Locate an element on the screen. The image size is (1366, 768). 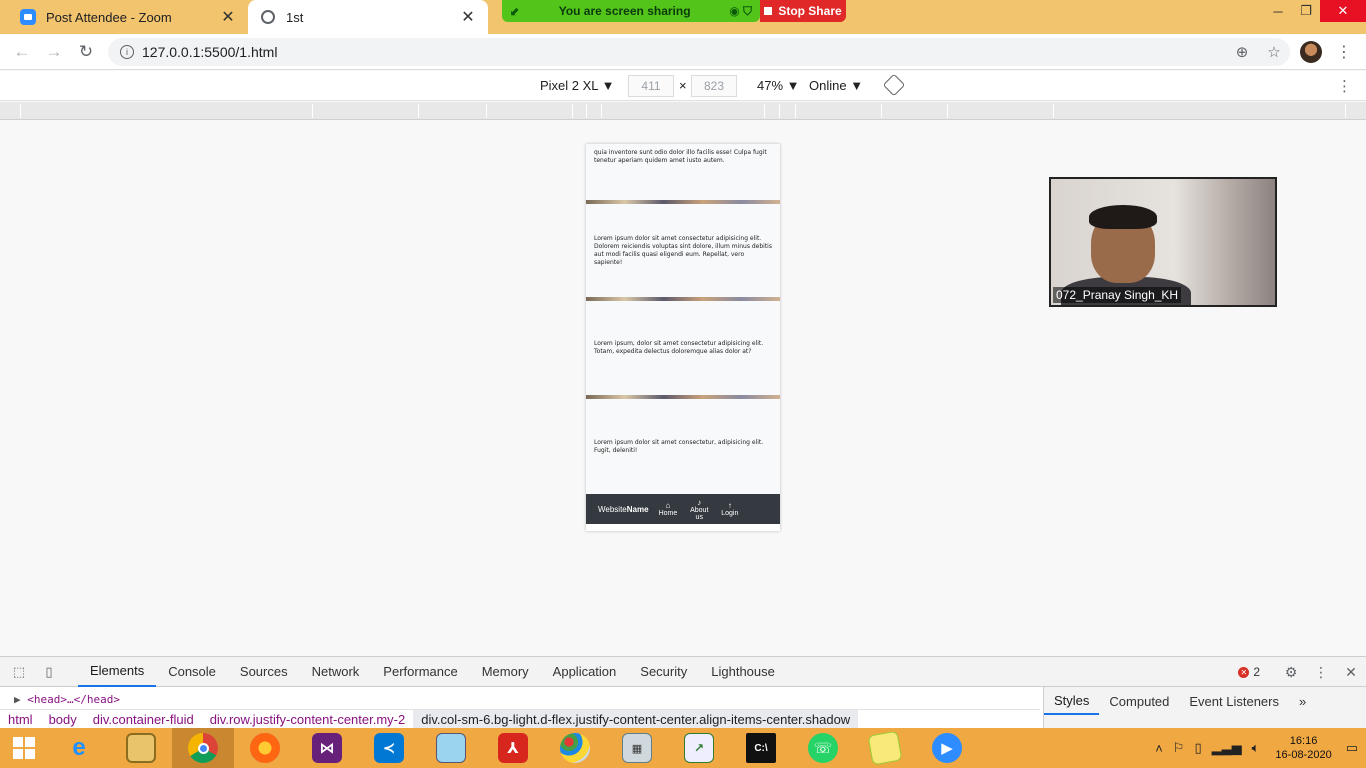
calculator-icon: ▦ is located at coordinates (637, 748).